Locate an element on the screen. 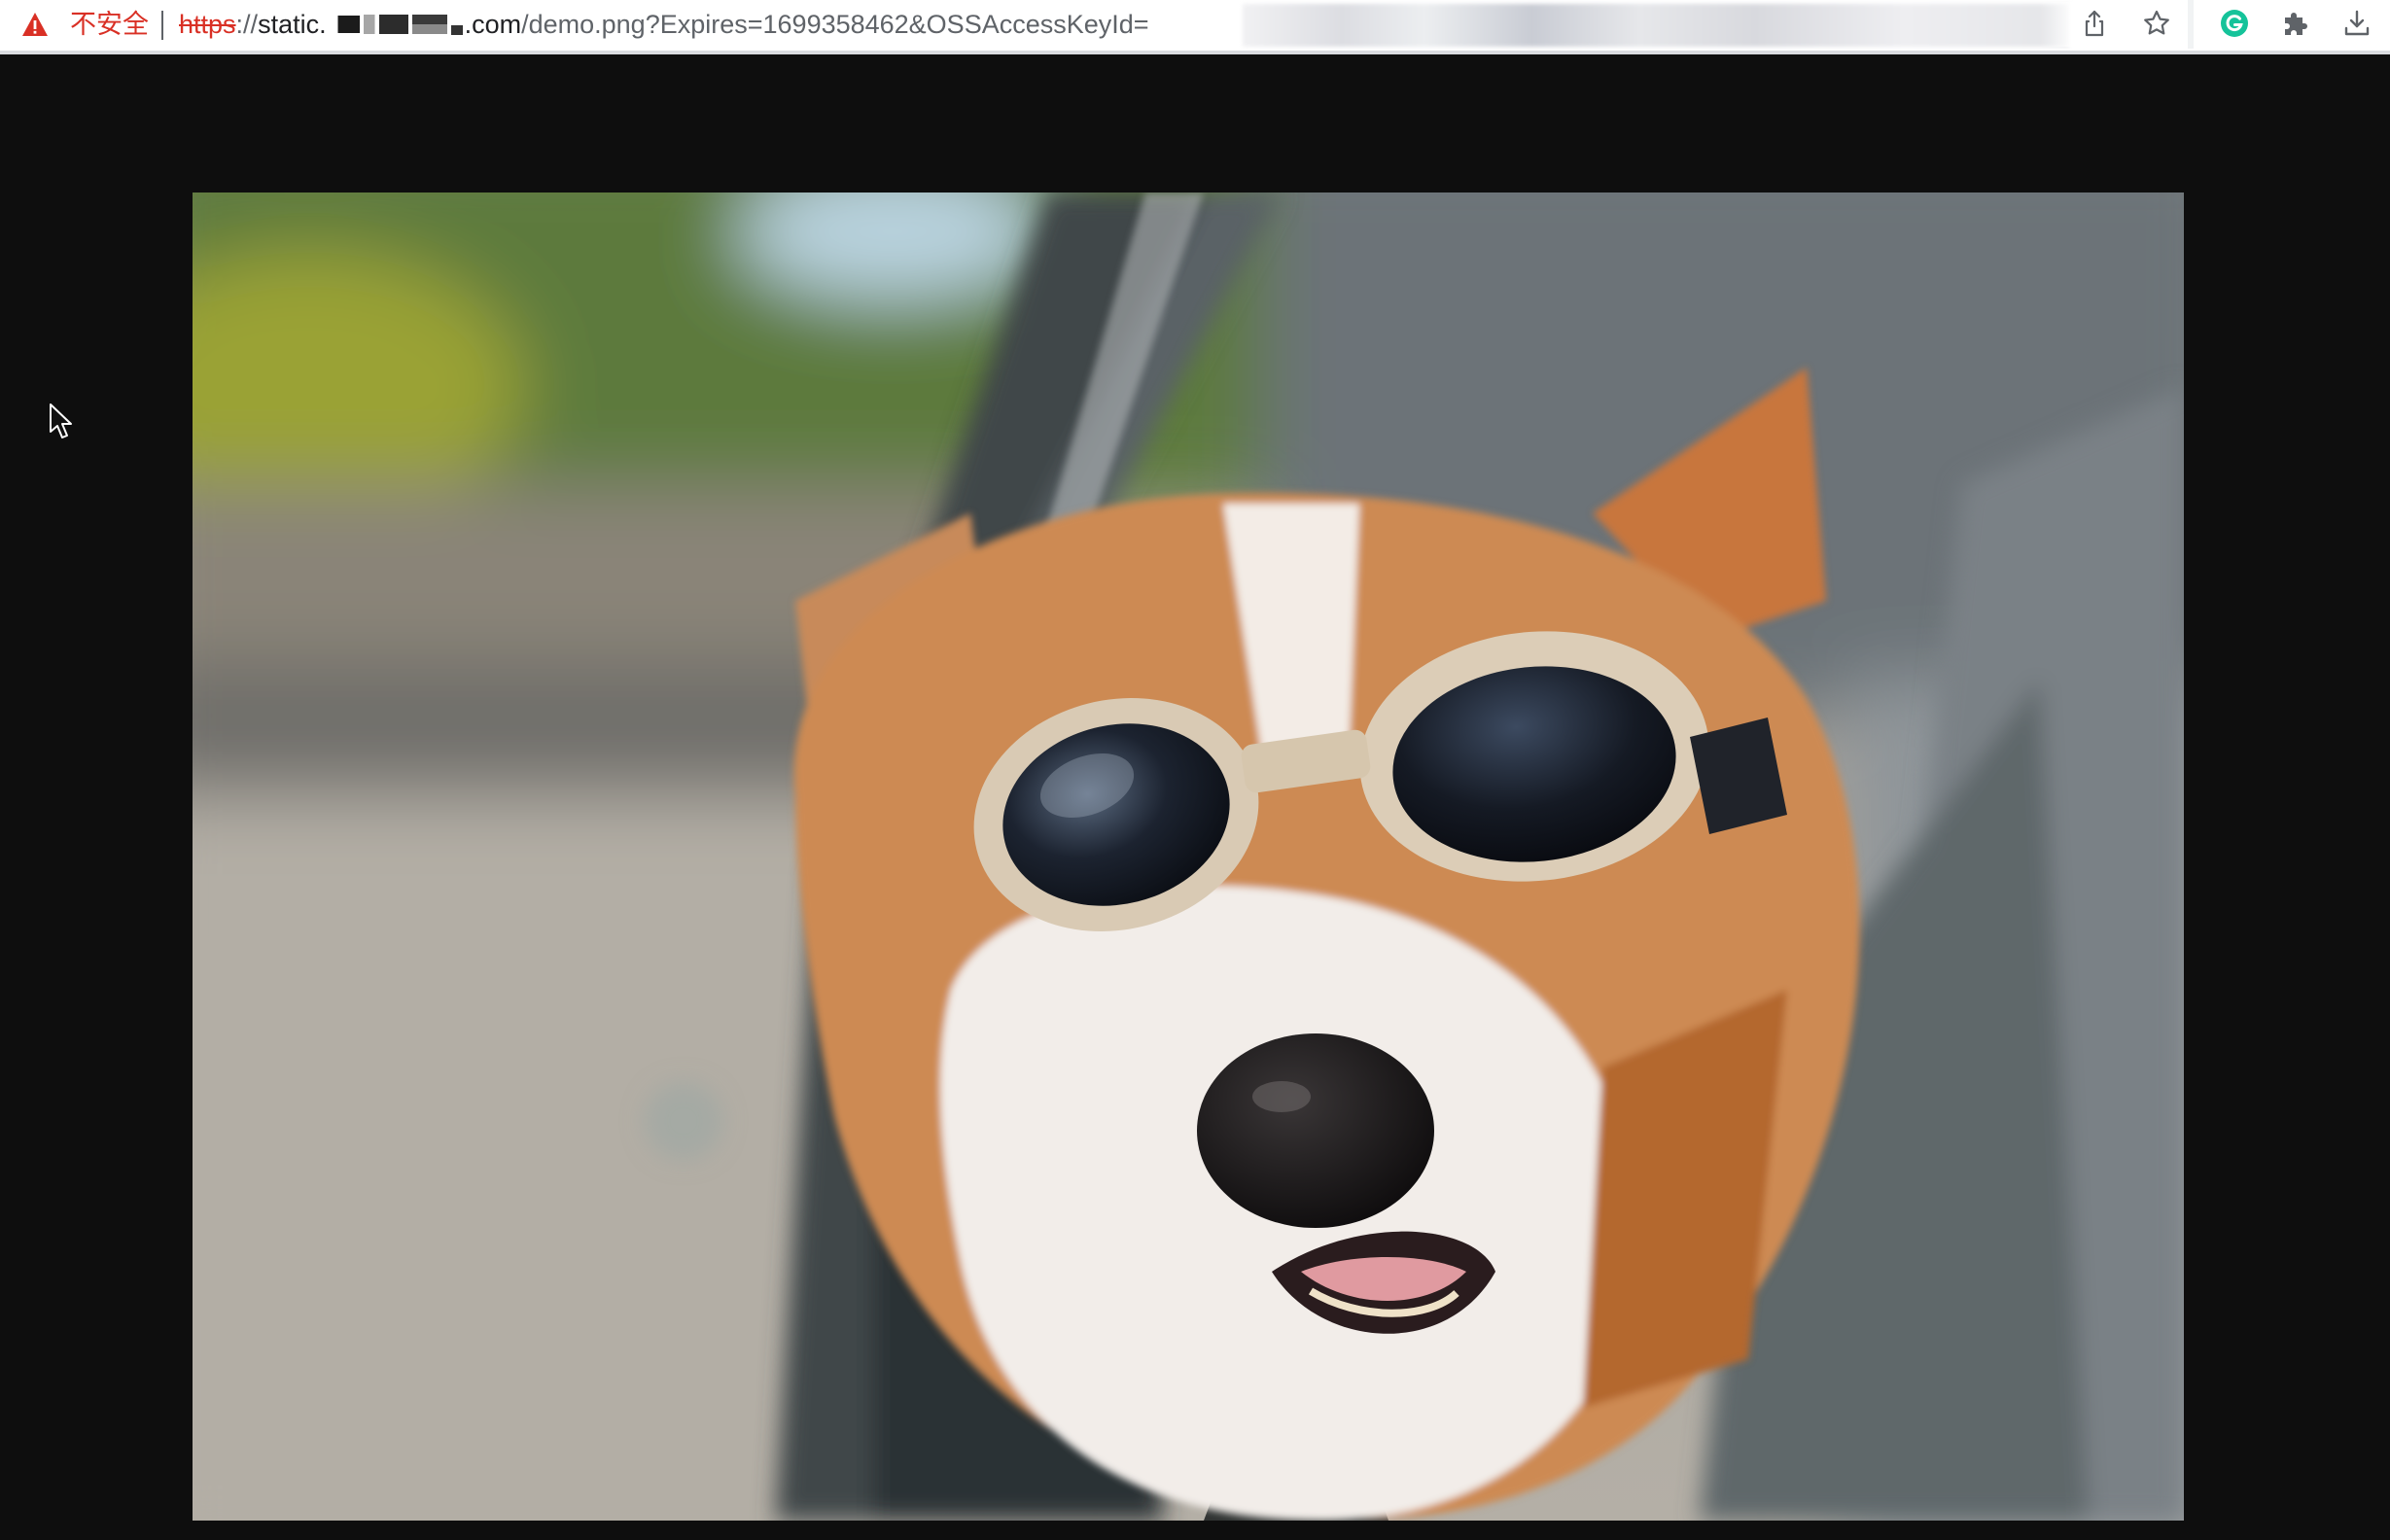 The image size is (2390, 1540). bookmark-button is located at coordinates (2156, 23).